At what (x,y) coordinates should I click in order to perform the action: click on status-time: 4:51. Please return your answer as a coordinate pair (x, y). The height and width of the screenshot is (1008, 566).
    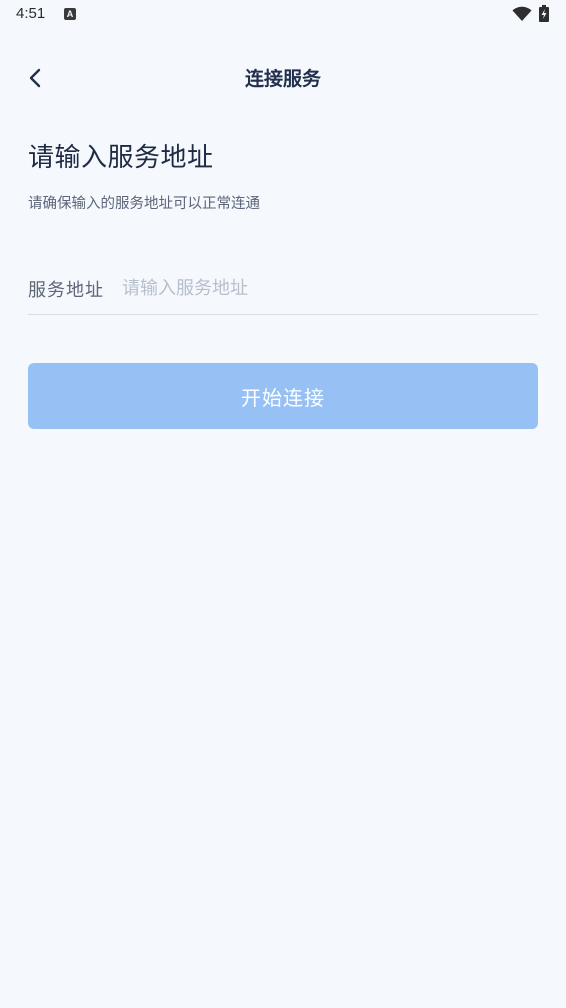
    Looking at the image, I should click on (31, 13).